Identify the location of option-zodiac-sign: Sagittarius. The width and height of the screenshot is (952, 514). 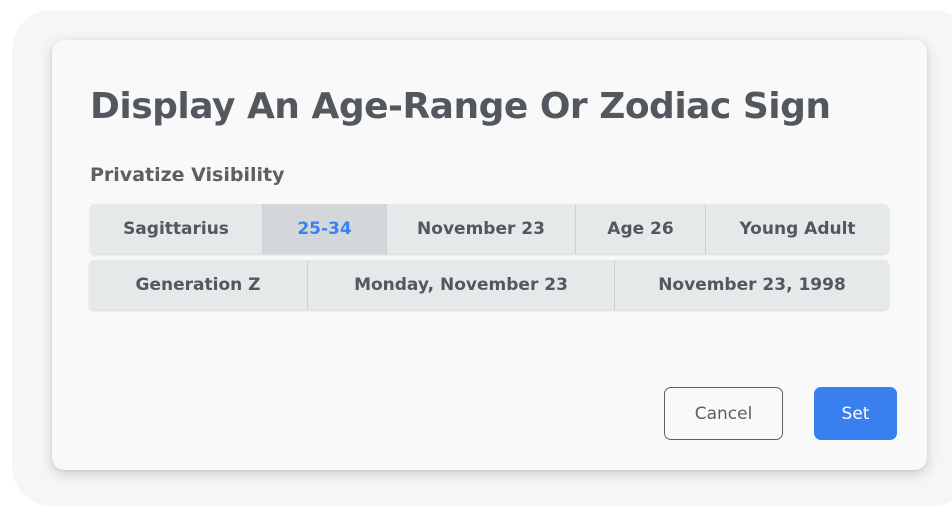
(176, 229).